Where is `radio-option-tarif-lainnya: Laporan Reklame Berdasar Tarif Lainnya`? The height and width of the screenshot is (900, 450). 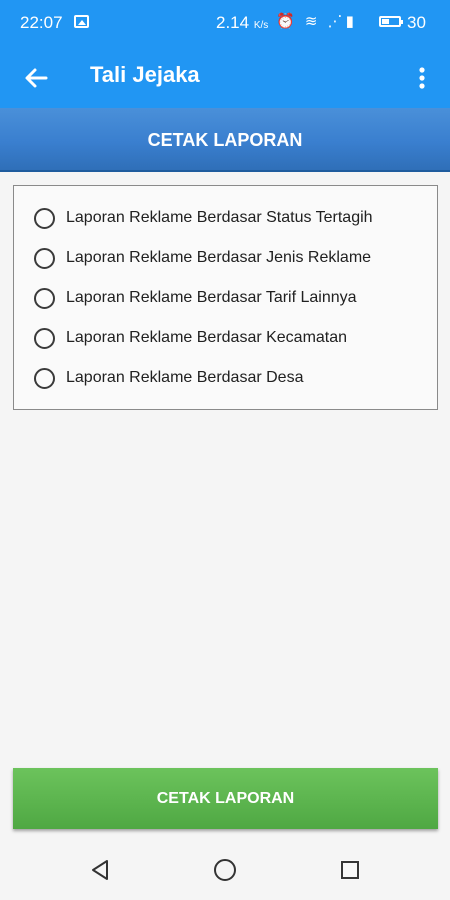
radio-option-tarif-lainnya: Laporan Reklame Berdasar Tarif Lainnya is located at coordinates (229, 298).